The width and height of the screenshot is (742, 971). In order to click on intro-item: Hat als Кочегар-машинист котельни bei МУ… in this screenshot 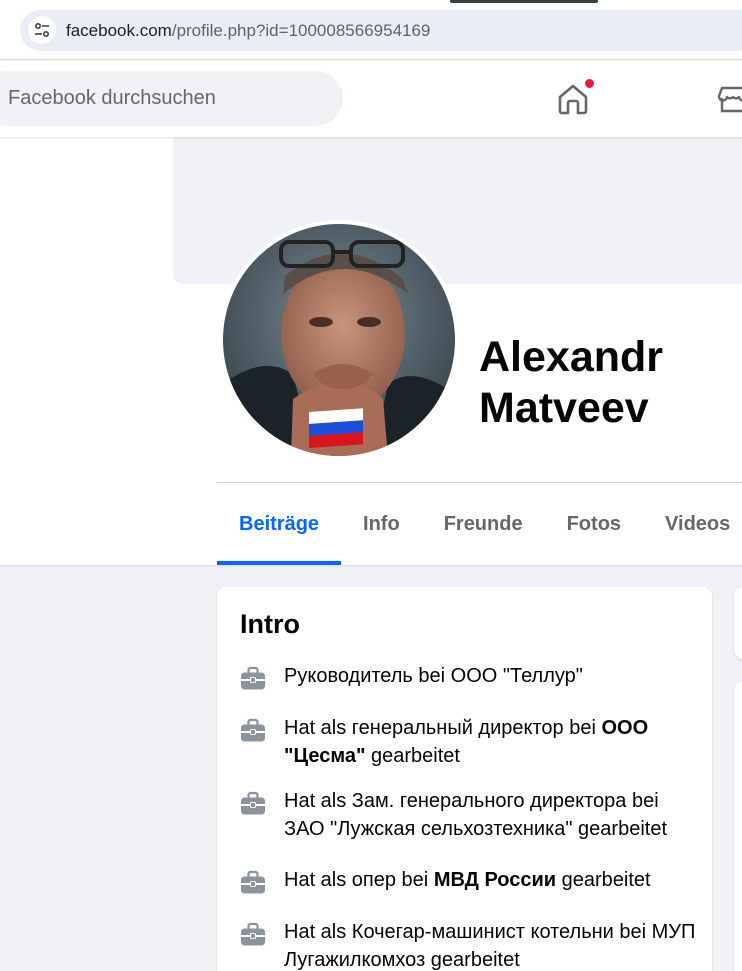, I will do `click(469, 944)`.